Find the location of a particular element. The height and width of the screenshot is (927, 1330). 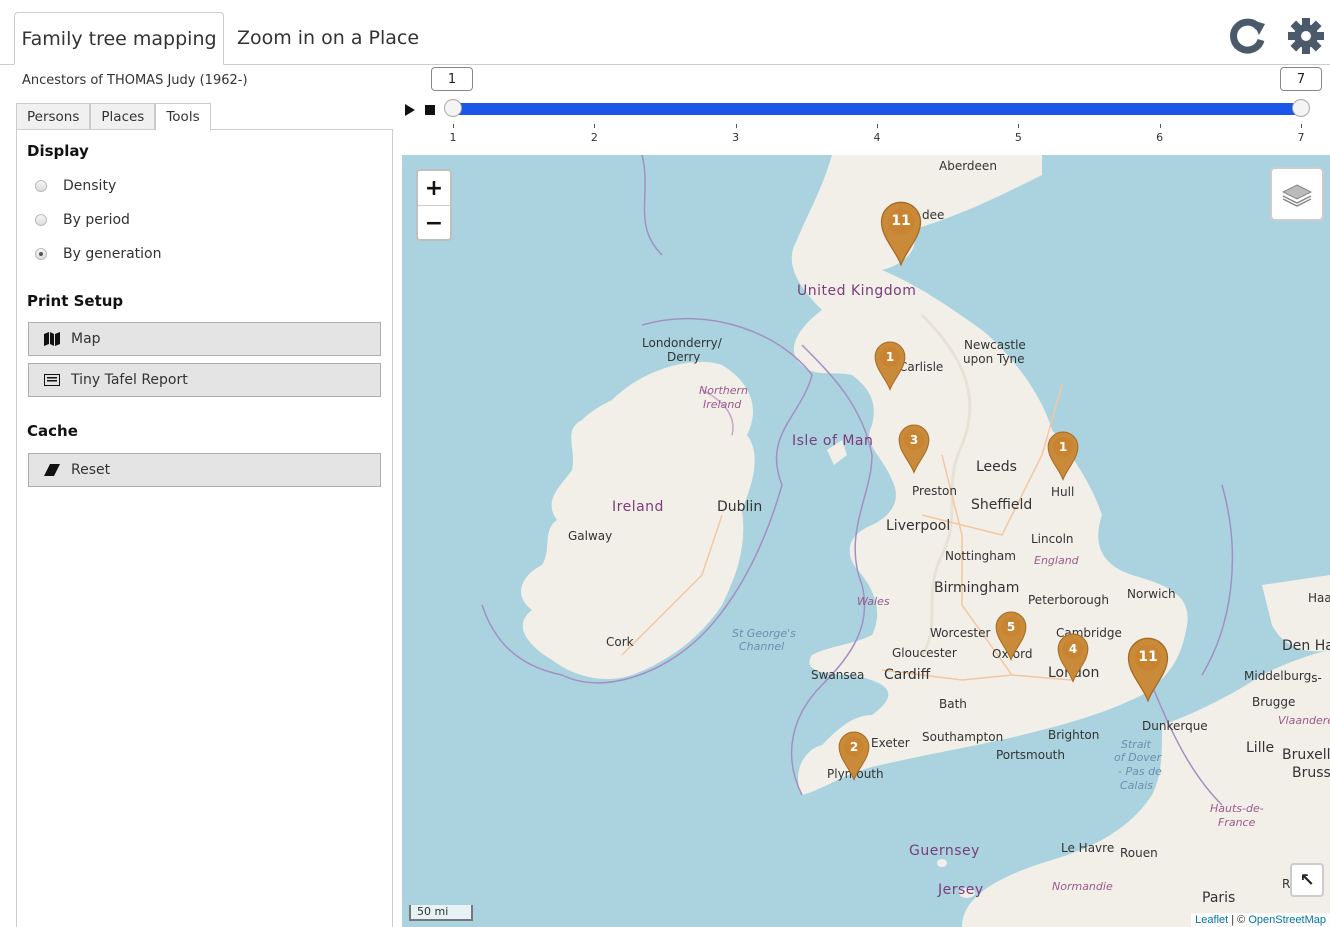

place-label: Newcastle is located at coordinates (995, 345).